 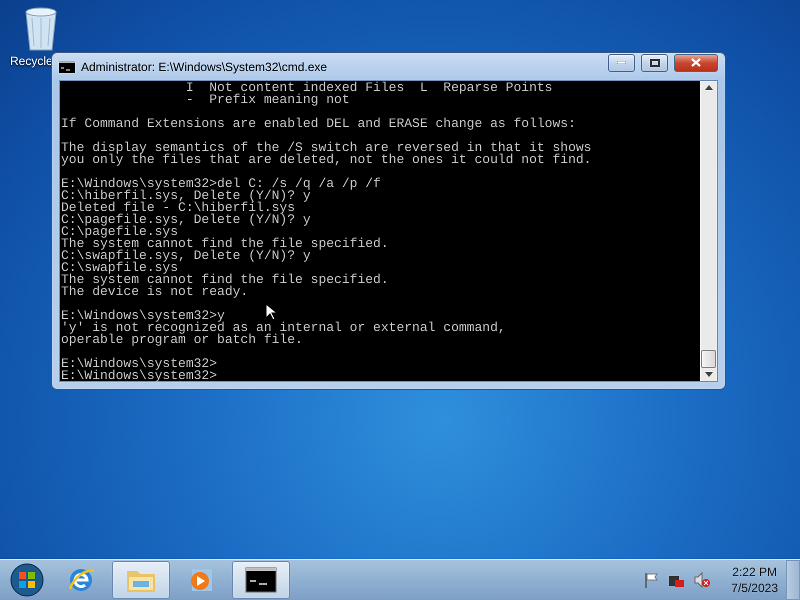 I want to click on mouse-cursor-icon, so click(x=271, y=312).